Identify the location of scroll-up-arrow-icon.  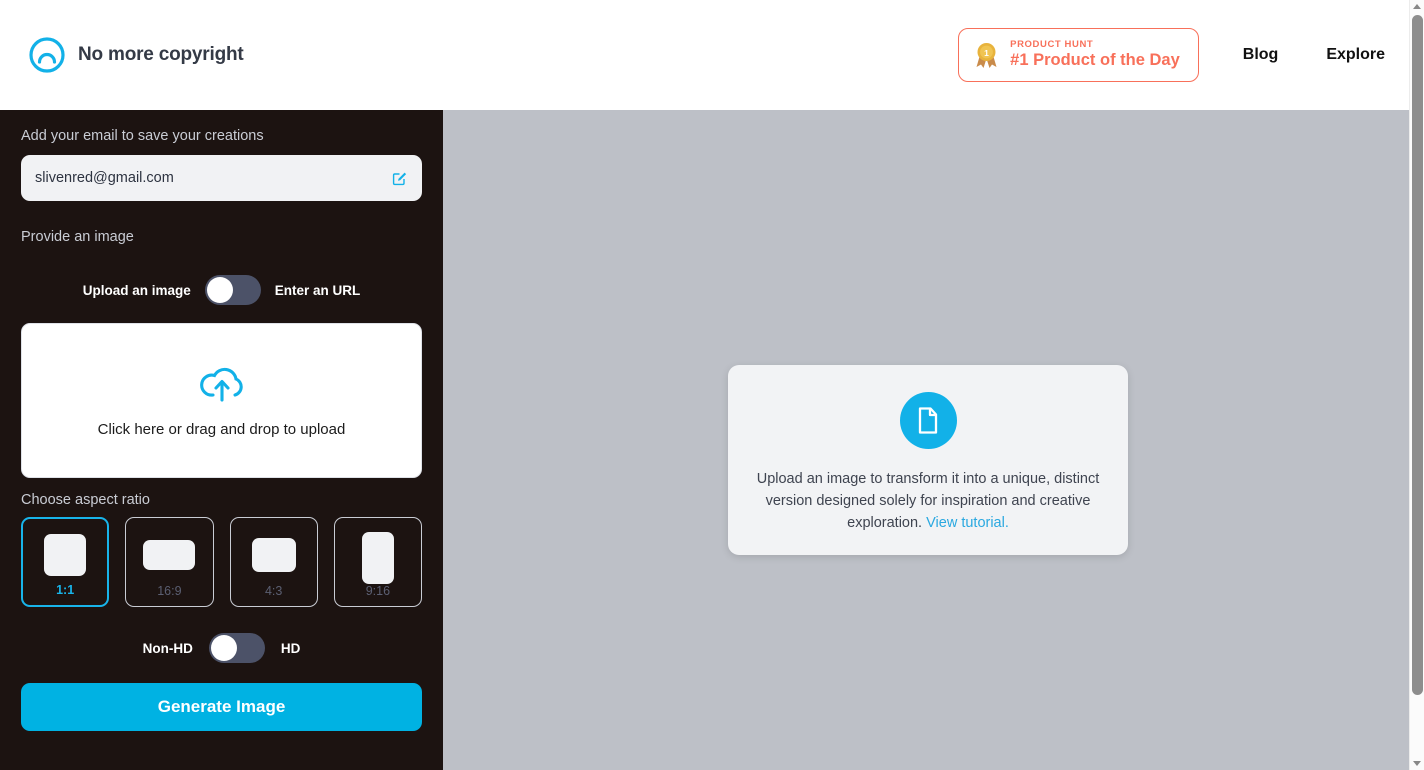
(1417, 6).